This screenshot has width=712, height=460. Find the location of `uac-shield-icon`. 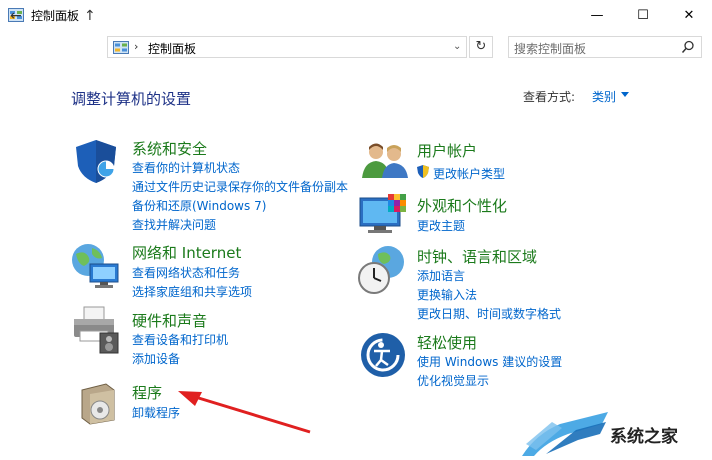

uac-shield-icon is located at coordinates (423, 171).